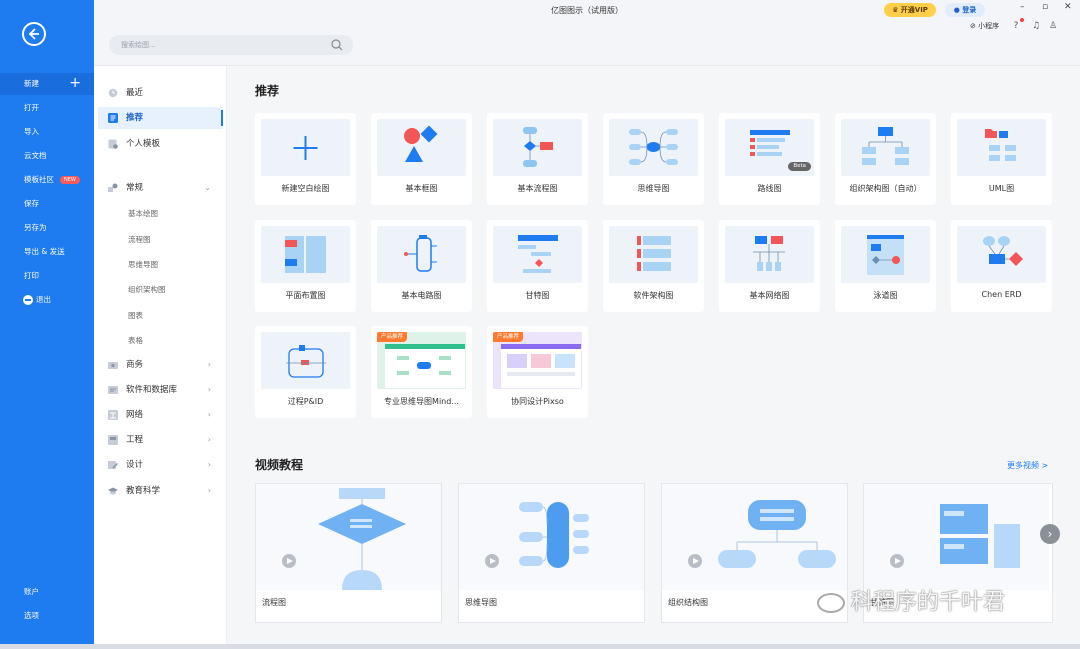  I want to click on category-design: 设计 ›, so click(160, 465).